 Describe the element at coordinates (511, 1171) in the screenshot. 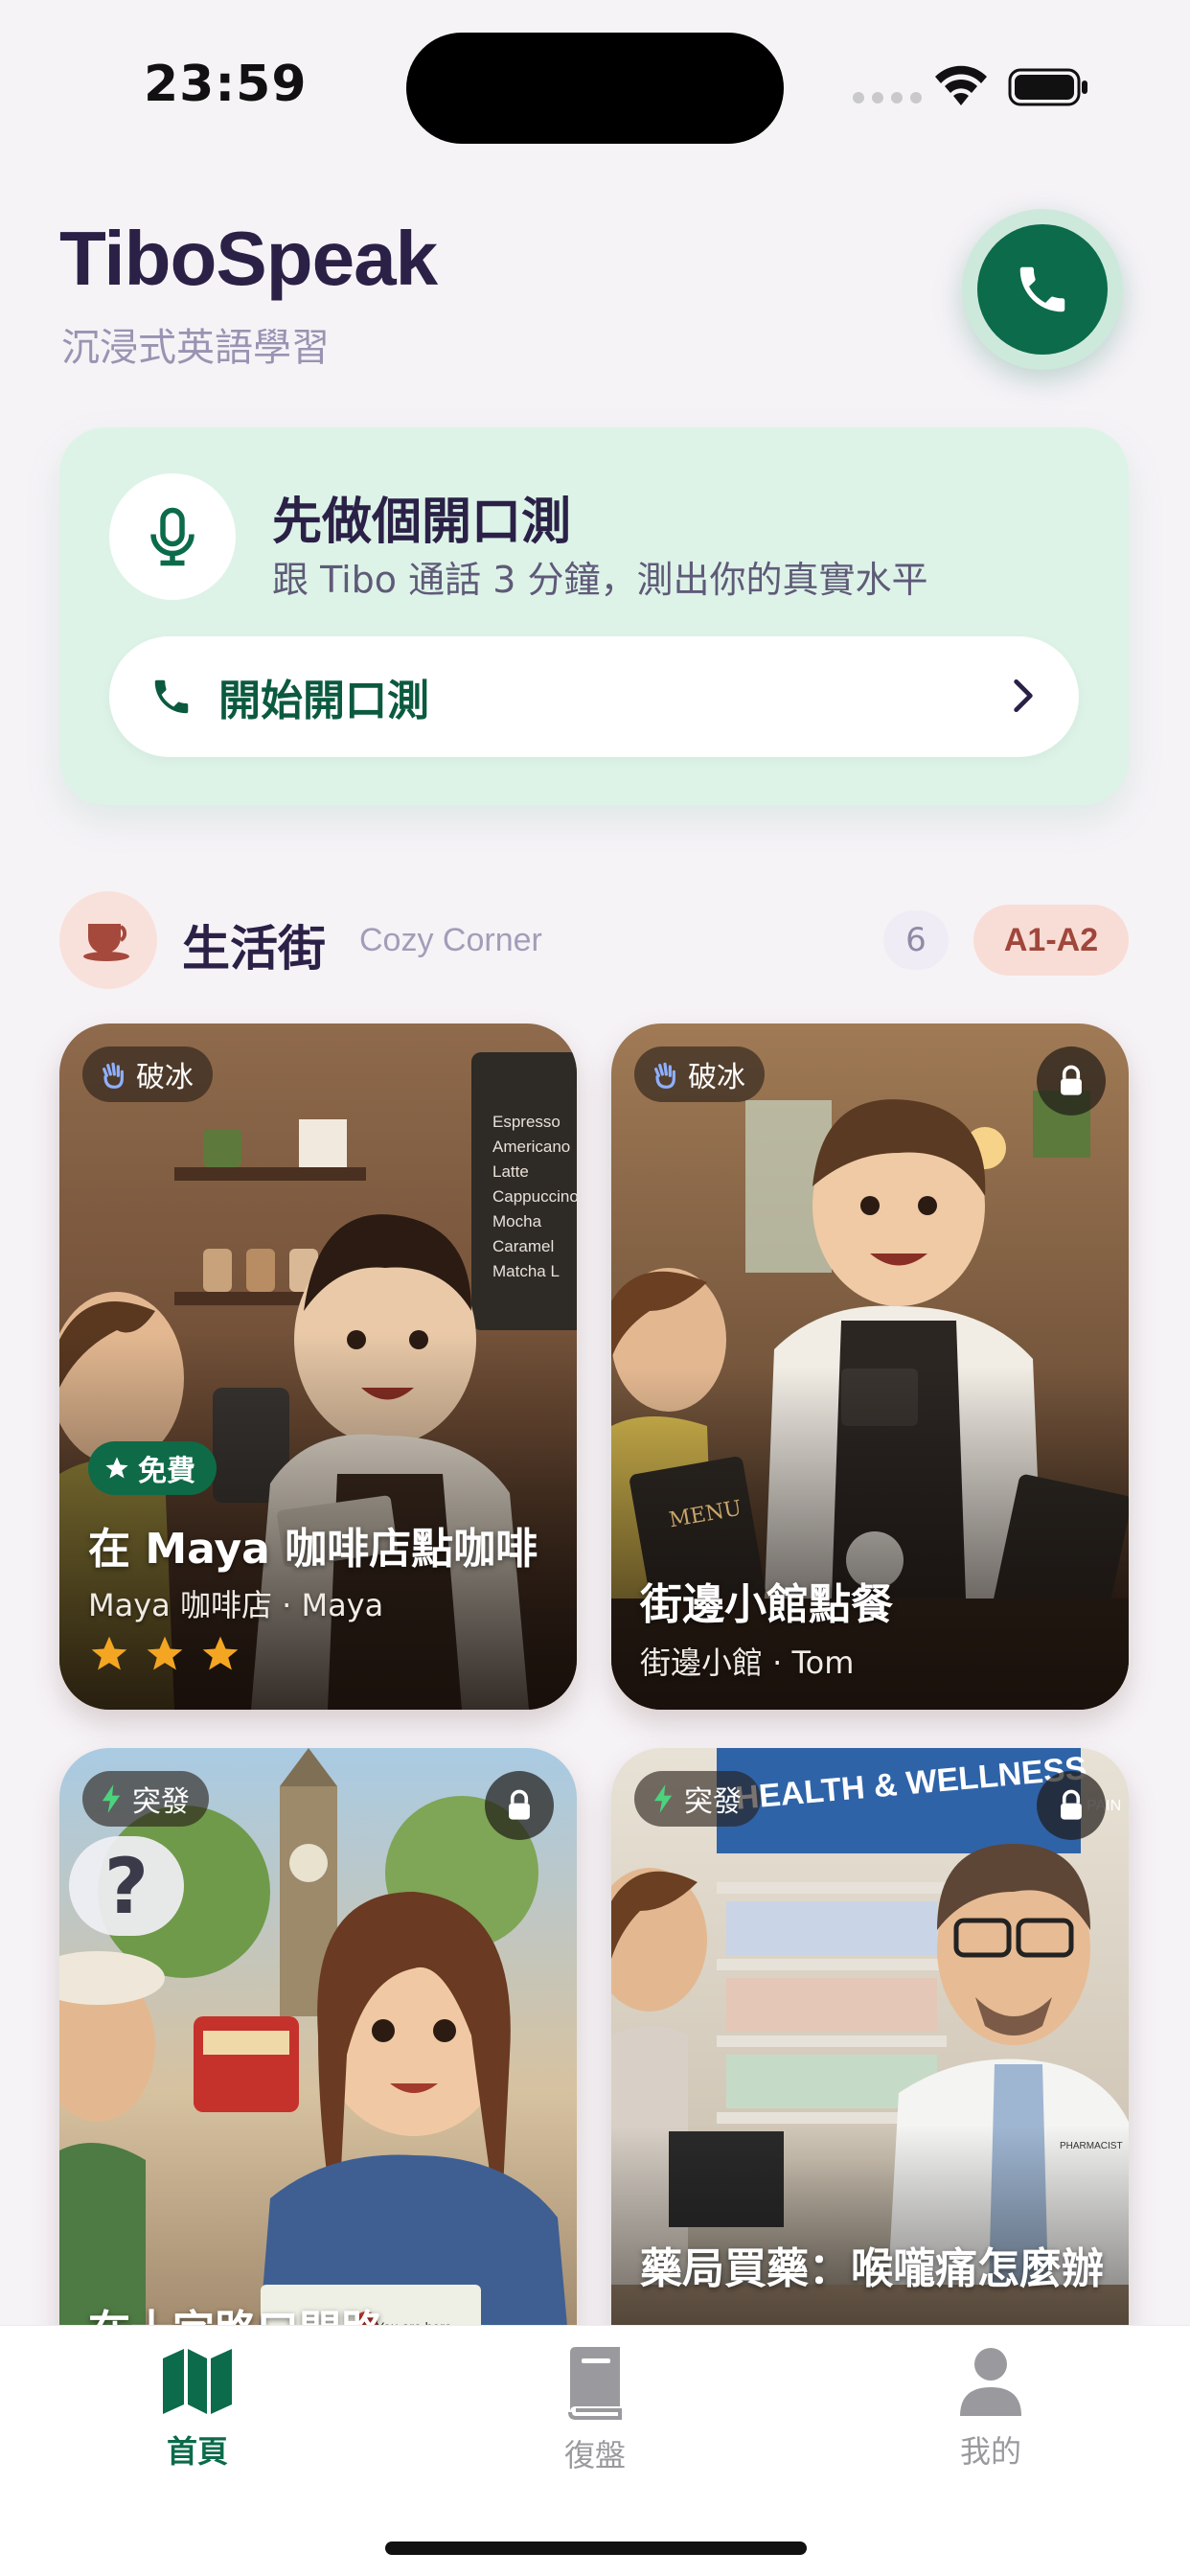

I see `menu-board-item: Latte` at that location.